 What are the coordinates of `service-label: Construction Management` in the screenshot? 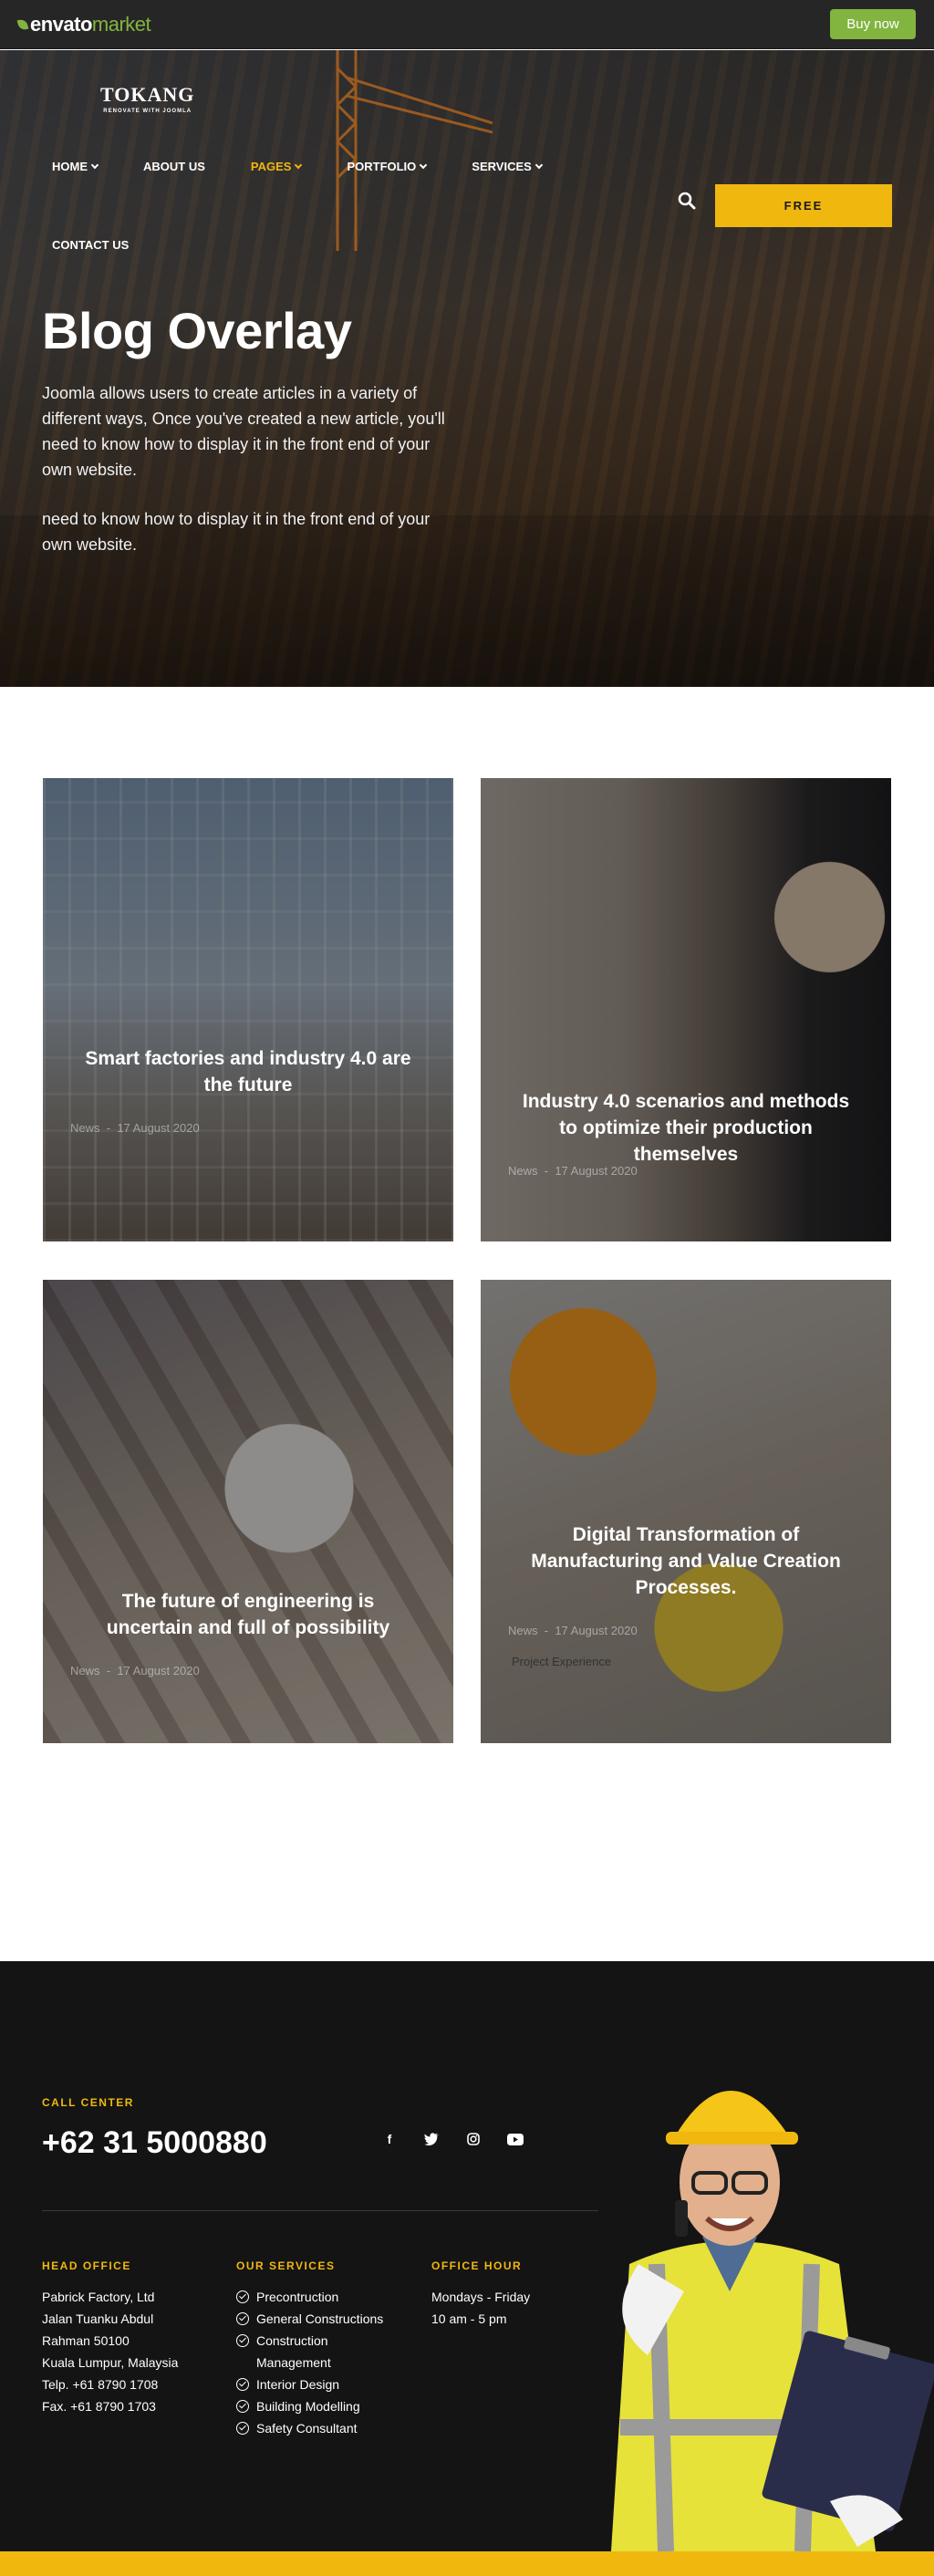 It's located at (294, 2351).